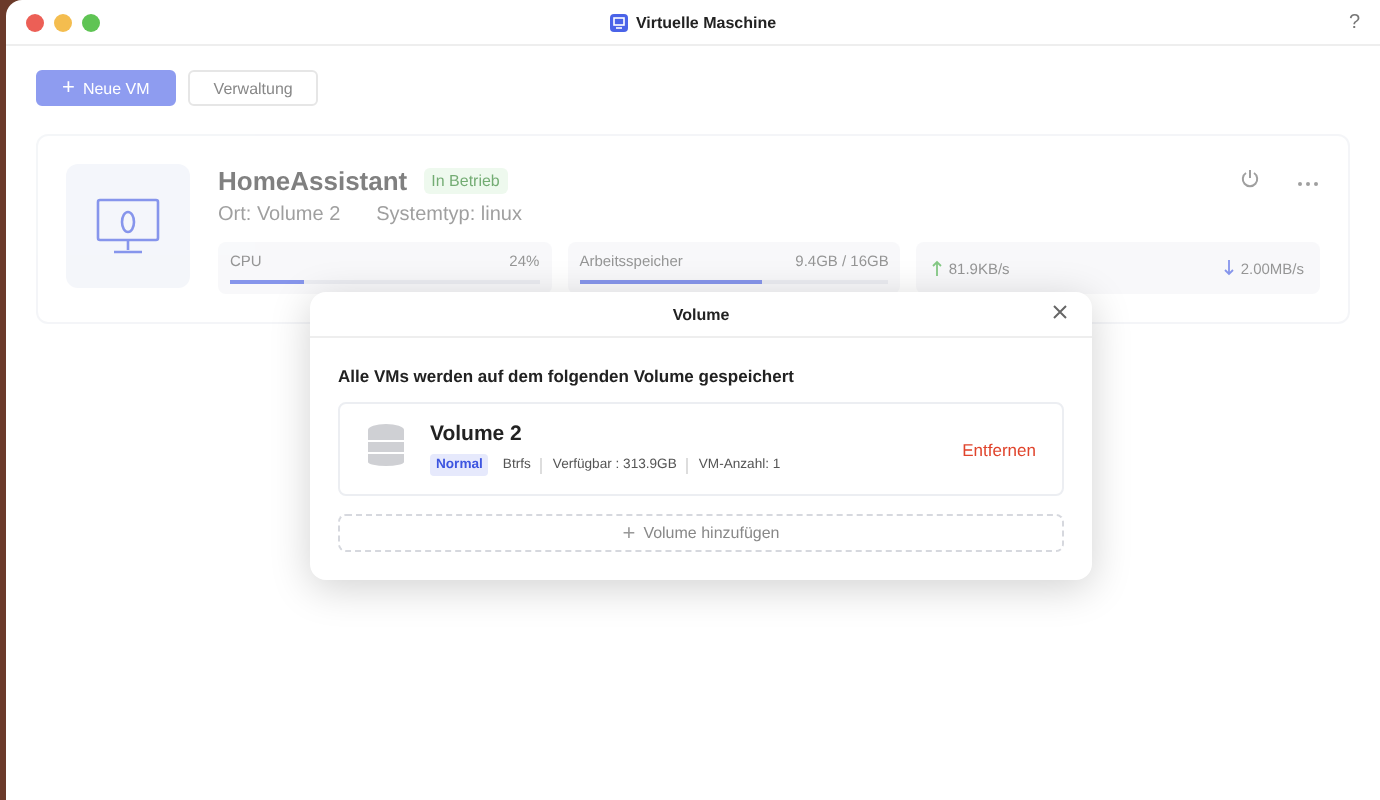 Image resolution: width=1380 pixels, height=800 pixels. Describe the element at coordinates (1354, 22) in the screenshot. I see `help-button: ?` at that location.